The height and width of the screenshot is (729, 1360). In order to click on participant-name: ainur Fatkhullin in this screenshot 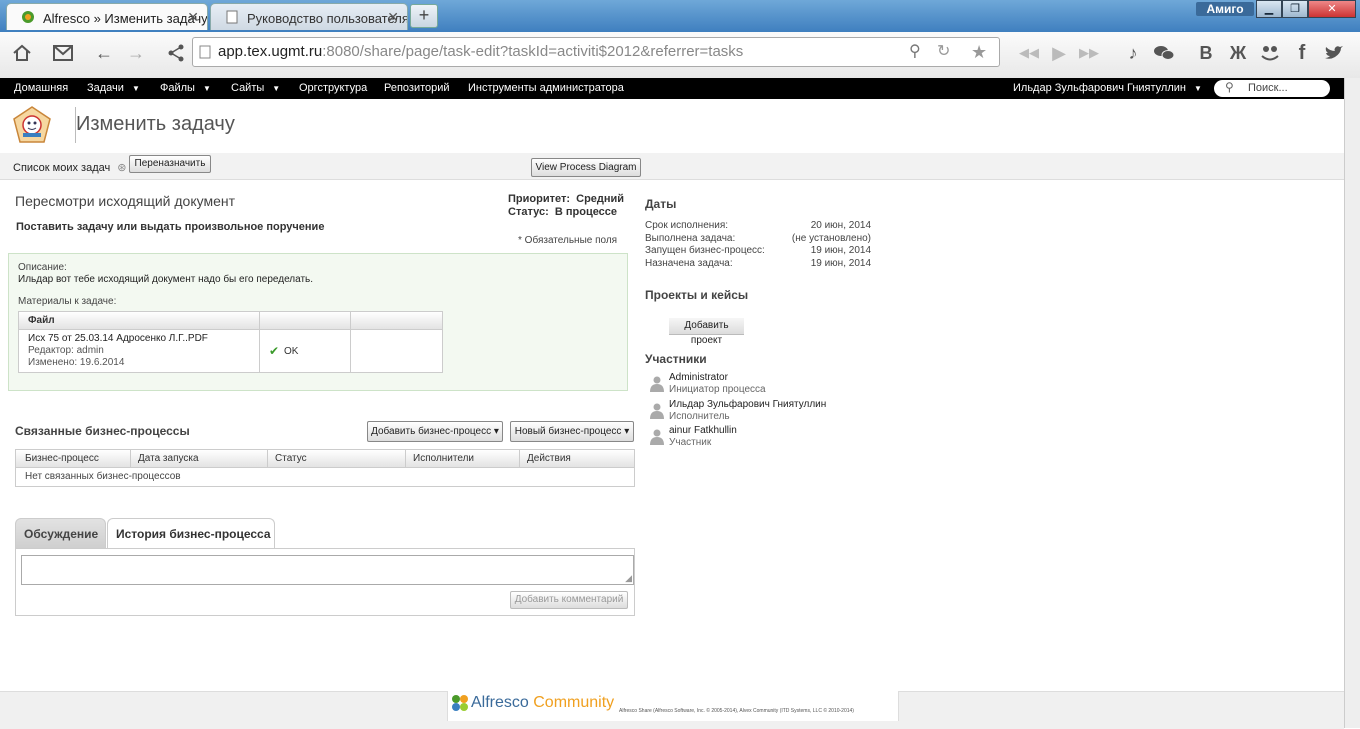, I will do `click(703, 430)`.